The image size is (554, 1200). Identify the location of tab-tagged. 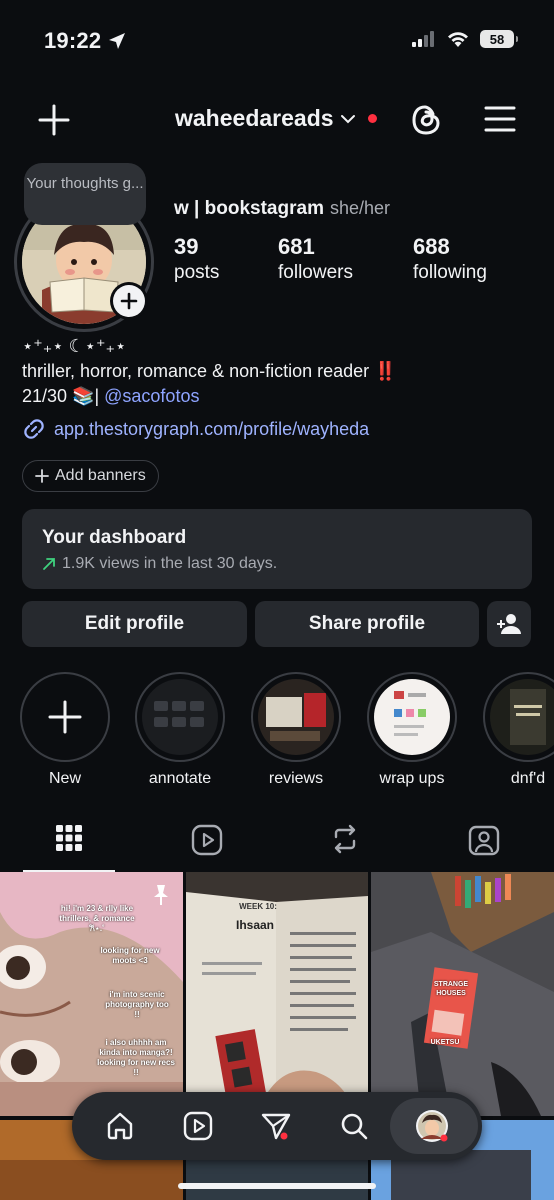
(484, 846).